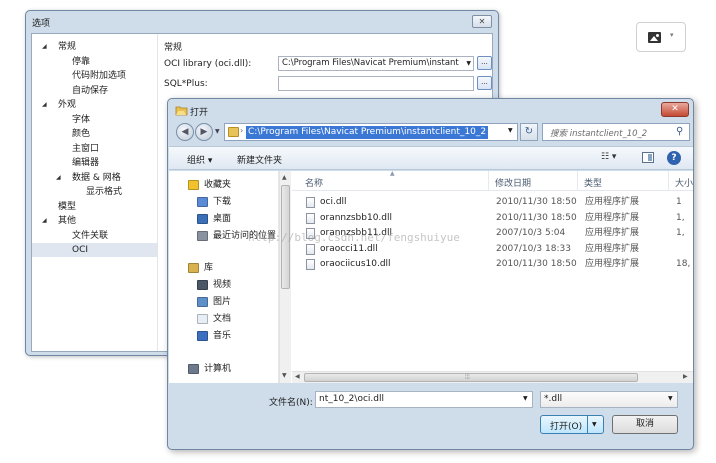 This screenshot has width=716, height=463. I want to click on nav-item: 收藏夹, so click(223, 185).